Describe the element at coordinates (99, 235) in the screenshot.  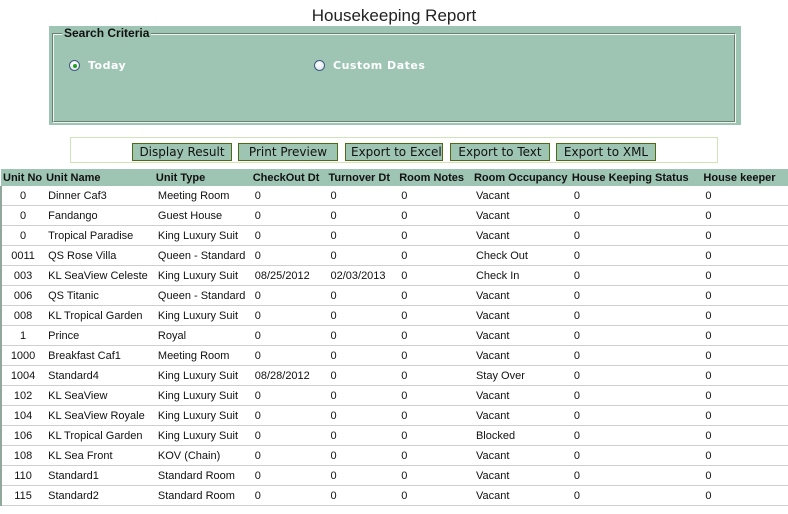
I see `cell-unit-name: Tropical Paradise` at that location.